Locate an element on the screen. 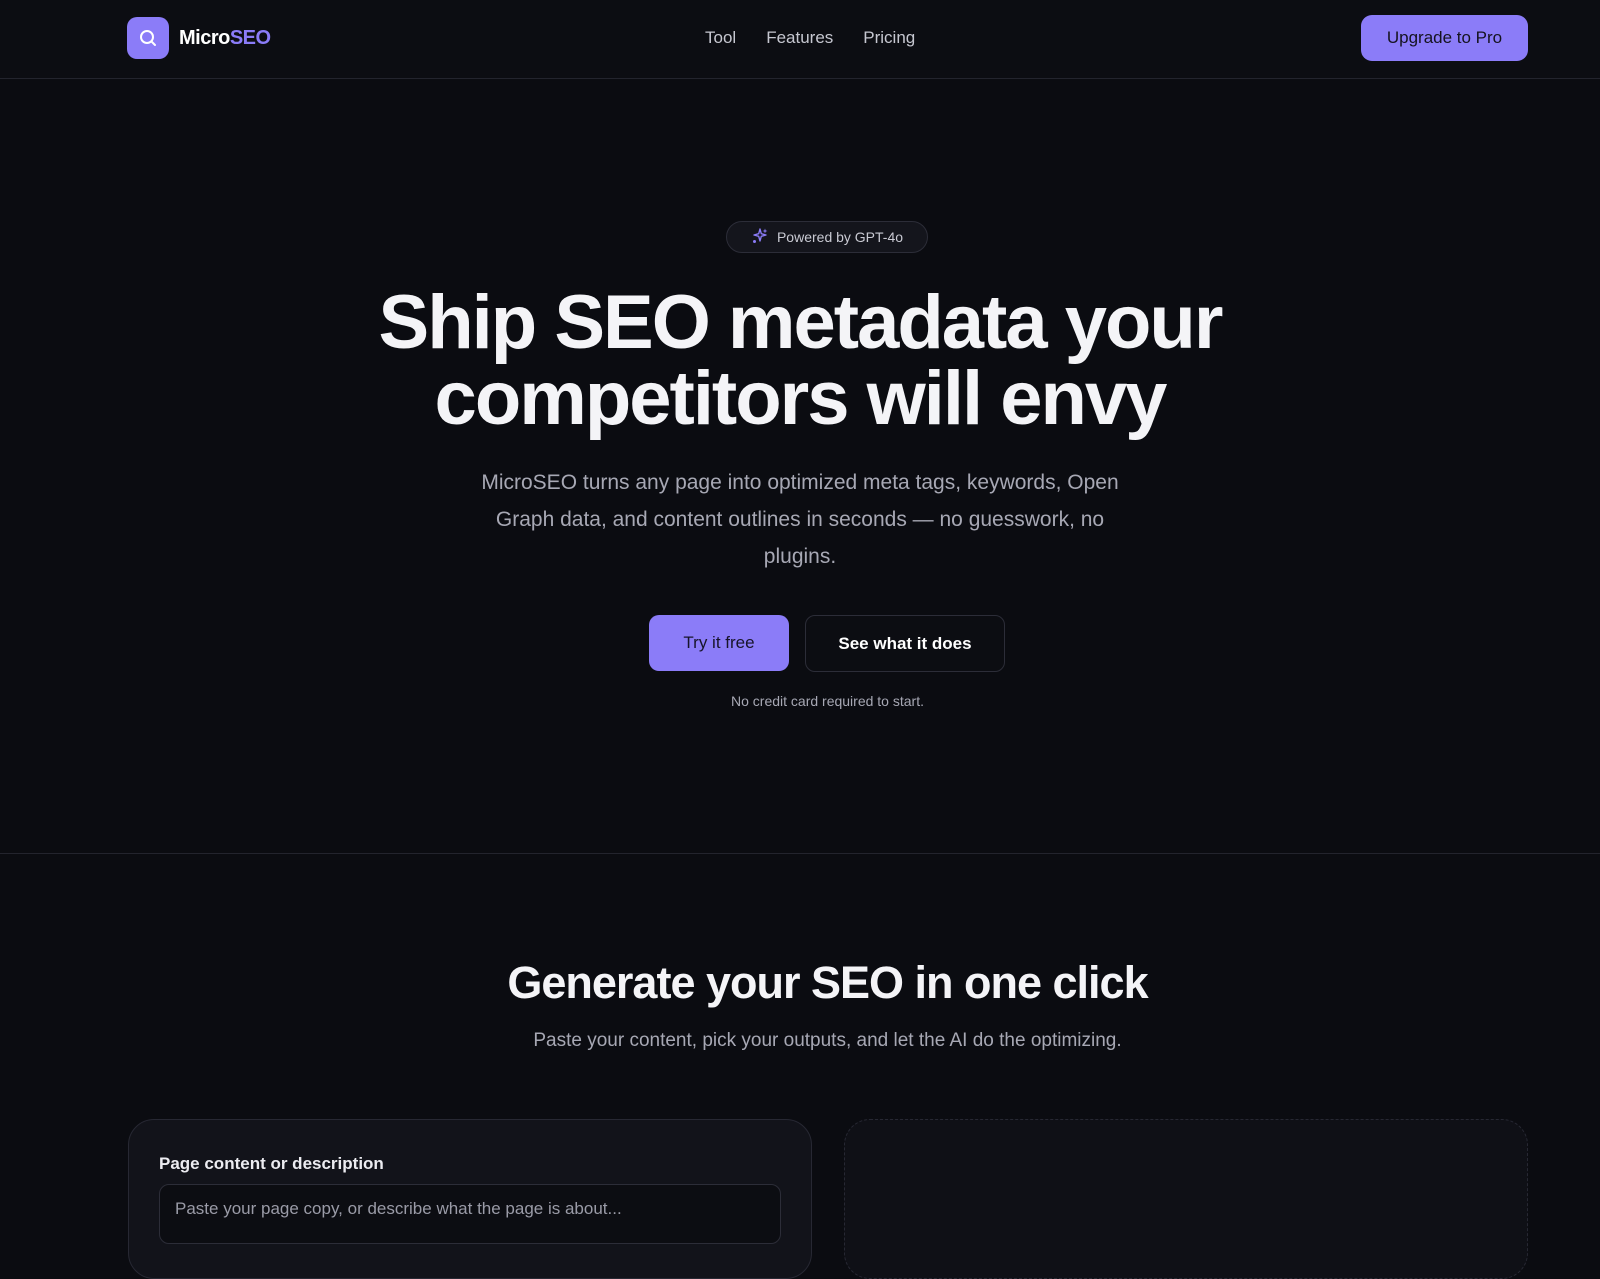  generator-input-panel: Page content or description is located at coordinates (470, 1199).